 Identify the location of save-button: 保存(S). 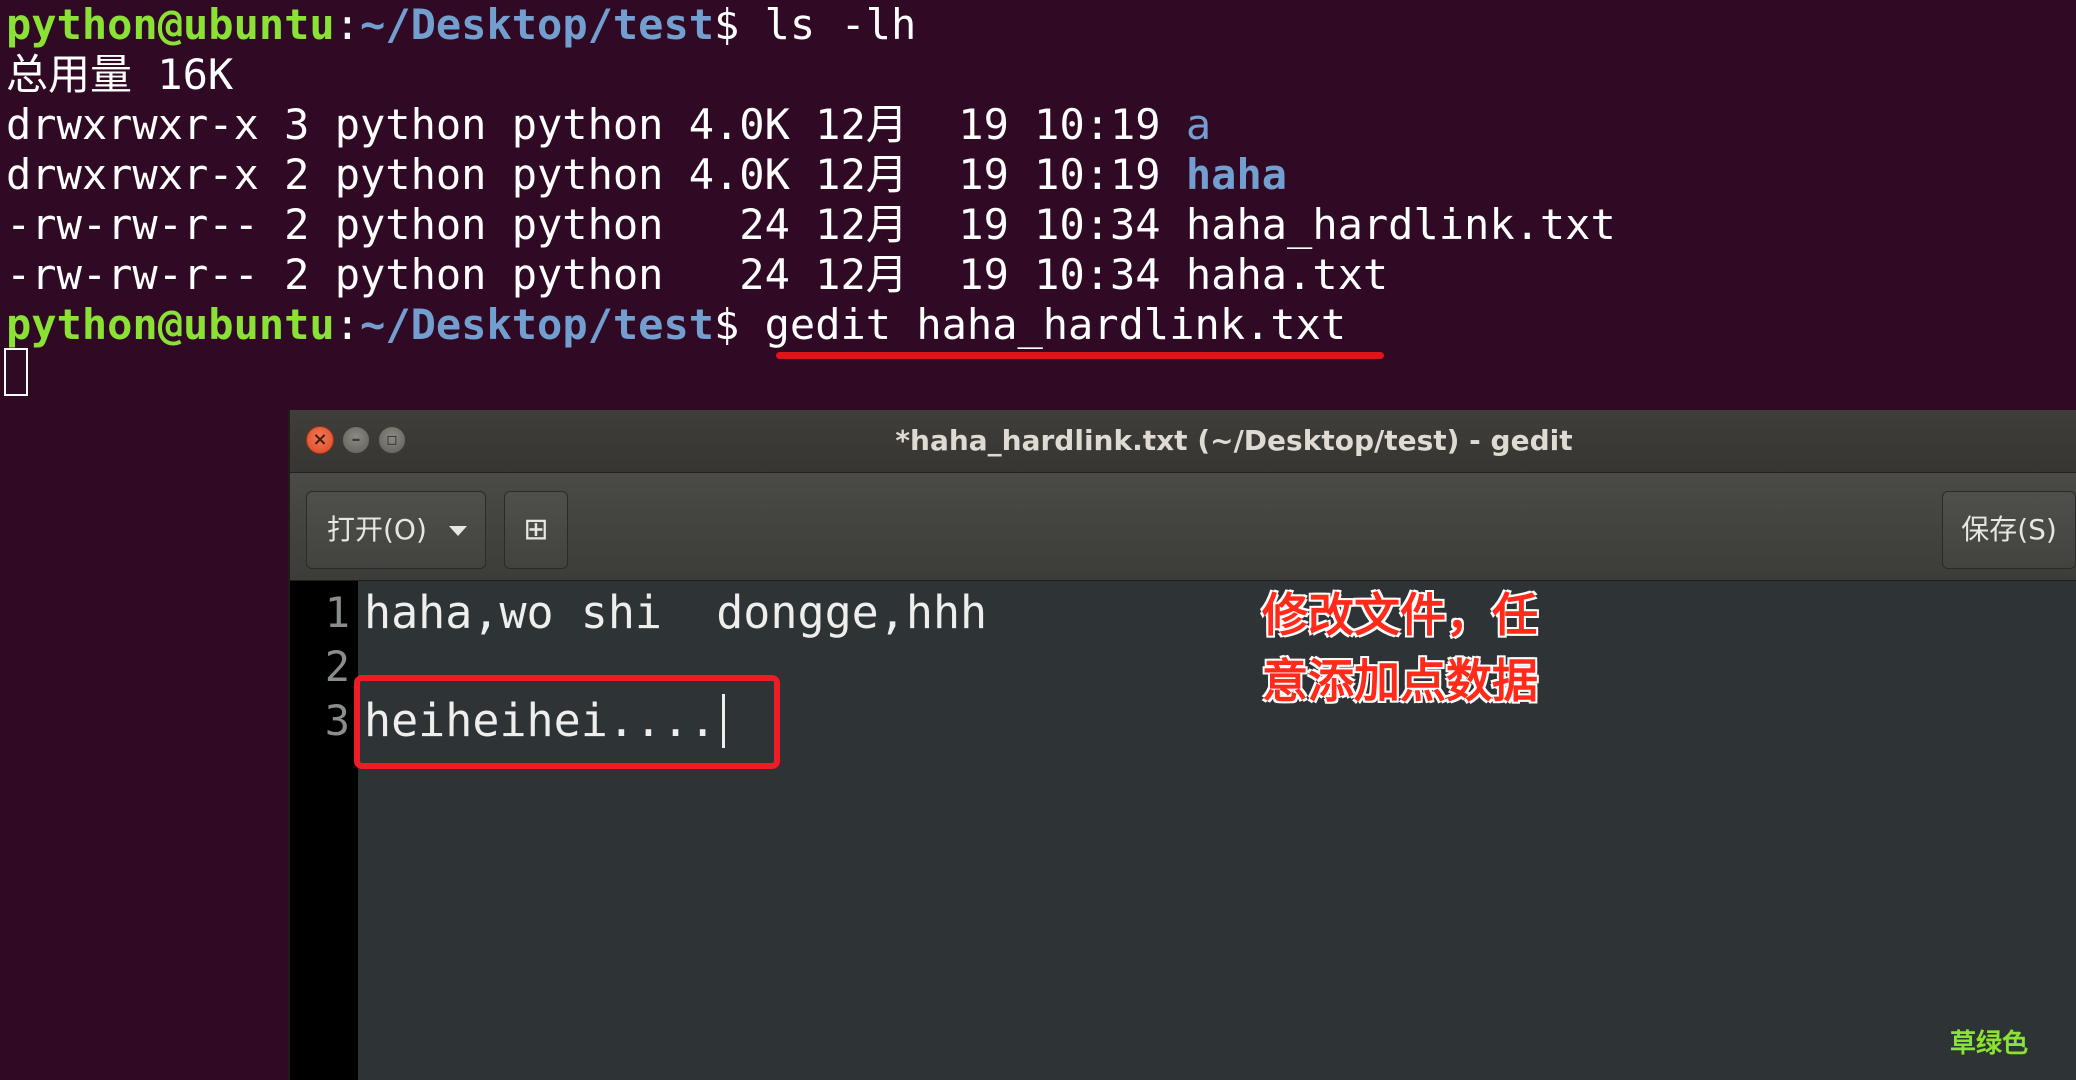
(2009, 530).